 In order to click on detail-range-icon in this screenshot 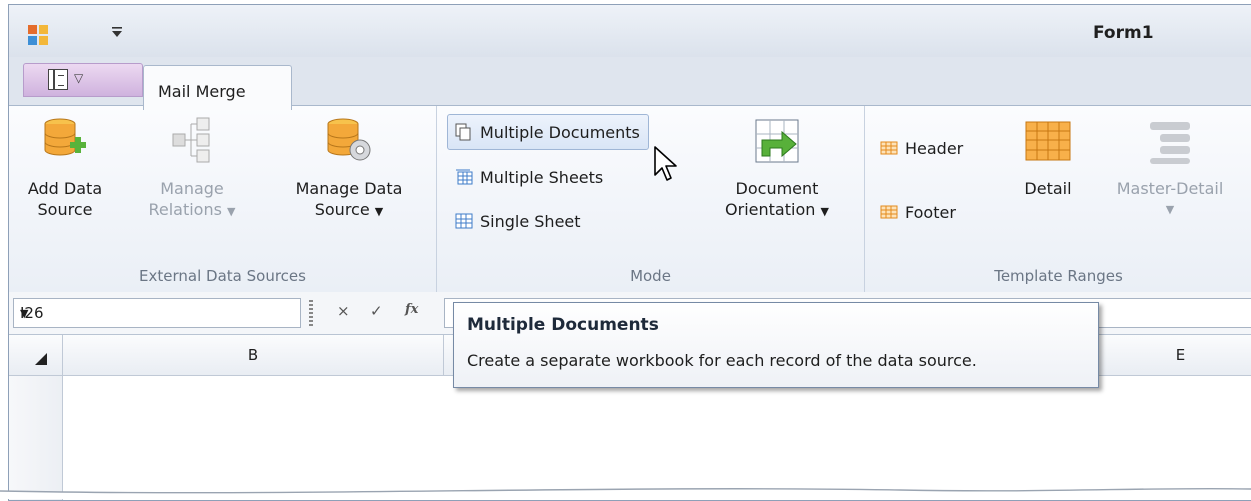, I will do `click(1048, 141)`.